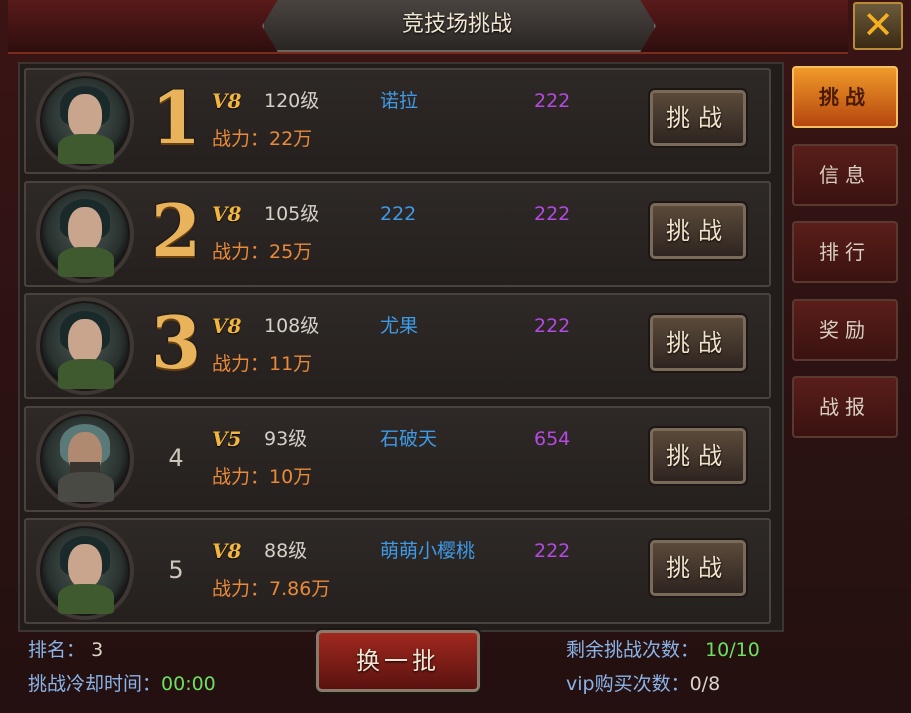 This screenshot has height=713, width=911. What do you see at coordinates (176, 458) in the screenshot?
I see `rank-number: 4` at bounding box center [176, 458].